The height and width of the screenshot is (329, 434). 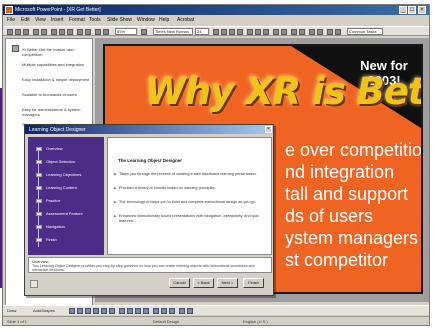 What do you see at coordinates (227, 283) in the screenshot?
I see `next-button: Next >` at bounding box center [227, 283].